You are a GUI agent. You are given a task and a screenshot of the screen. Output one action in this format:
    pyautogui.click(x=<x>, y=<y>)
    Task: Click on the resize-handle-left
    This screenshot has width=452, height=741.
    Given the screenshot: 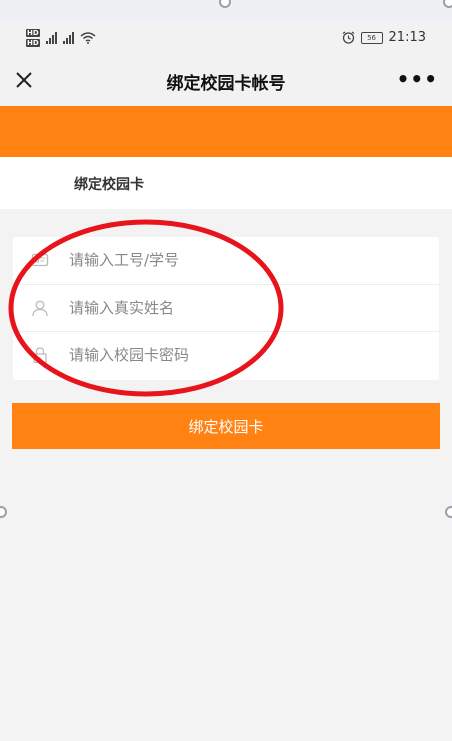 What is the action you would take?
    pyautogui.click(x=3, y=512)
    